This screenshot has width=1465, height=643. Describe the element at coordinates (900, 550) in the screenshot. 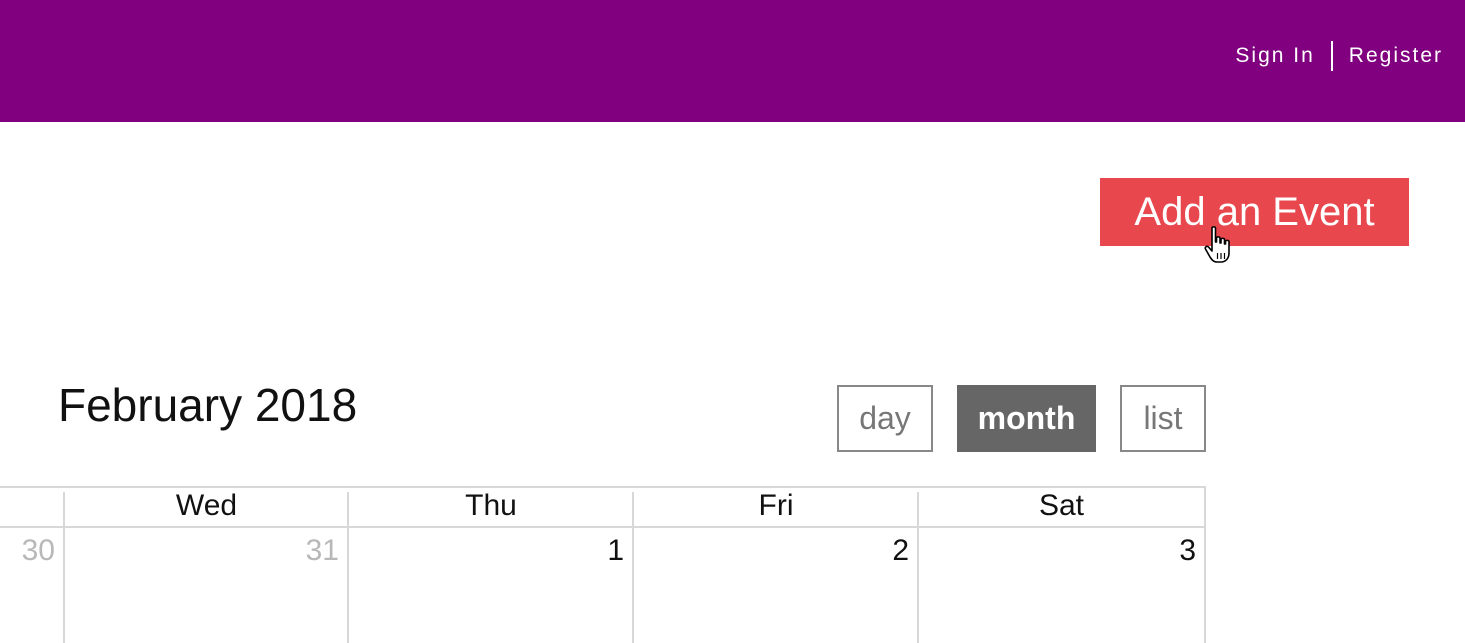

I see `day-number: 2` at that location.